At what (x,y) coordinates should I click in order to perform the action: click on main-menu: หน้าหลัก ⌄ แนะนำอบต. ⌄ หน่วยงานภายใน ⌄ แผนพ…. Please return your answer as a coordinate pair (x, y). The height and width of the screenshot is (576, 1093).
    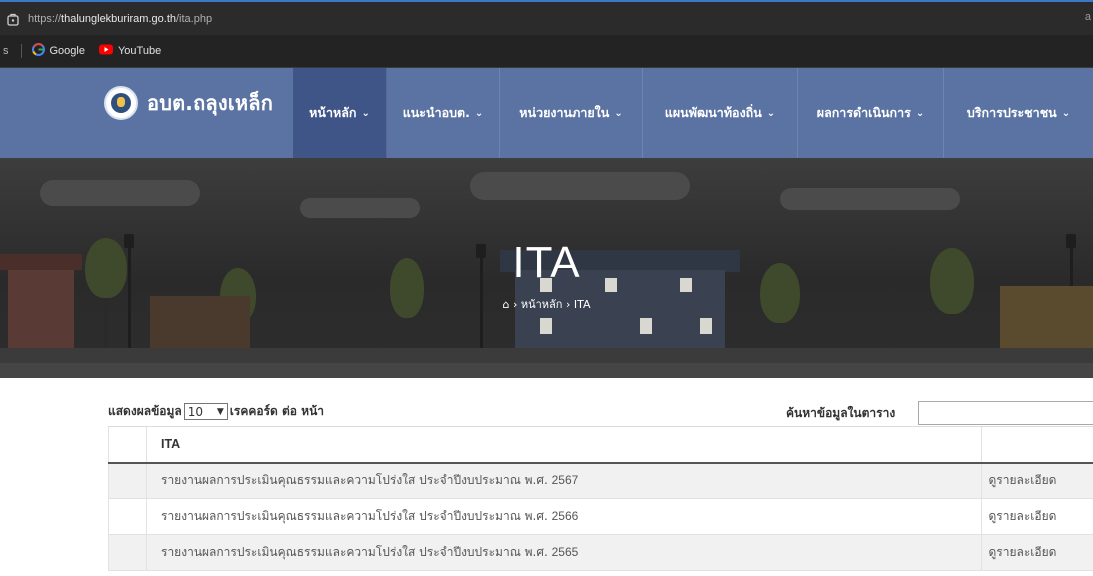
    Looking at the image, I should click on (693, 113).